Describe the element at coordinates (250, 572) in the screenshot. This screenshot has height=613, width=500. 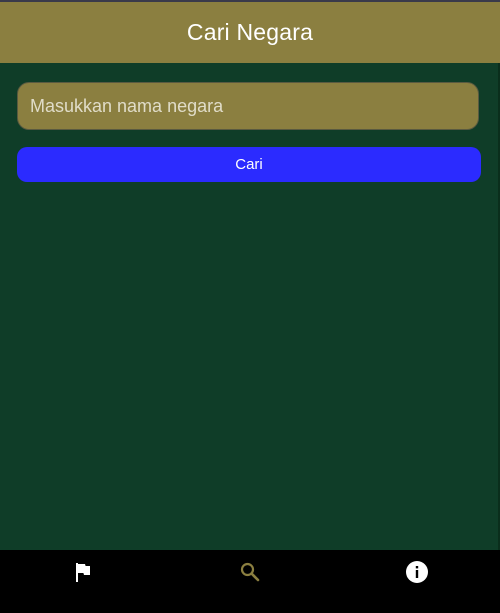
I see `search-icon` at that location.